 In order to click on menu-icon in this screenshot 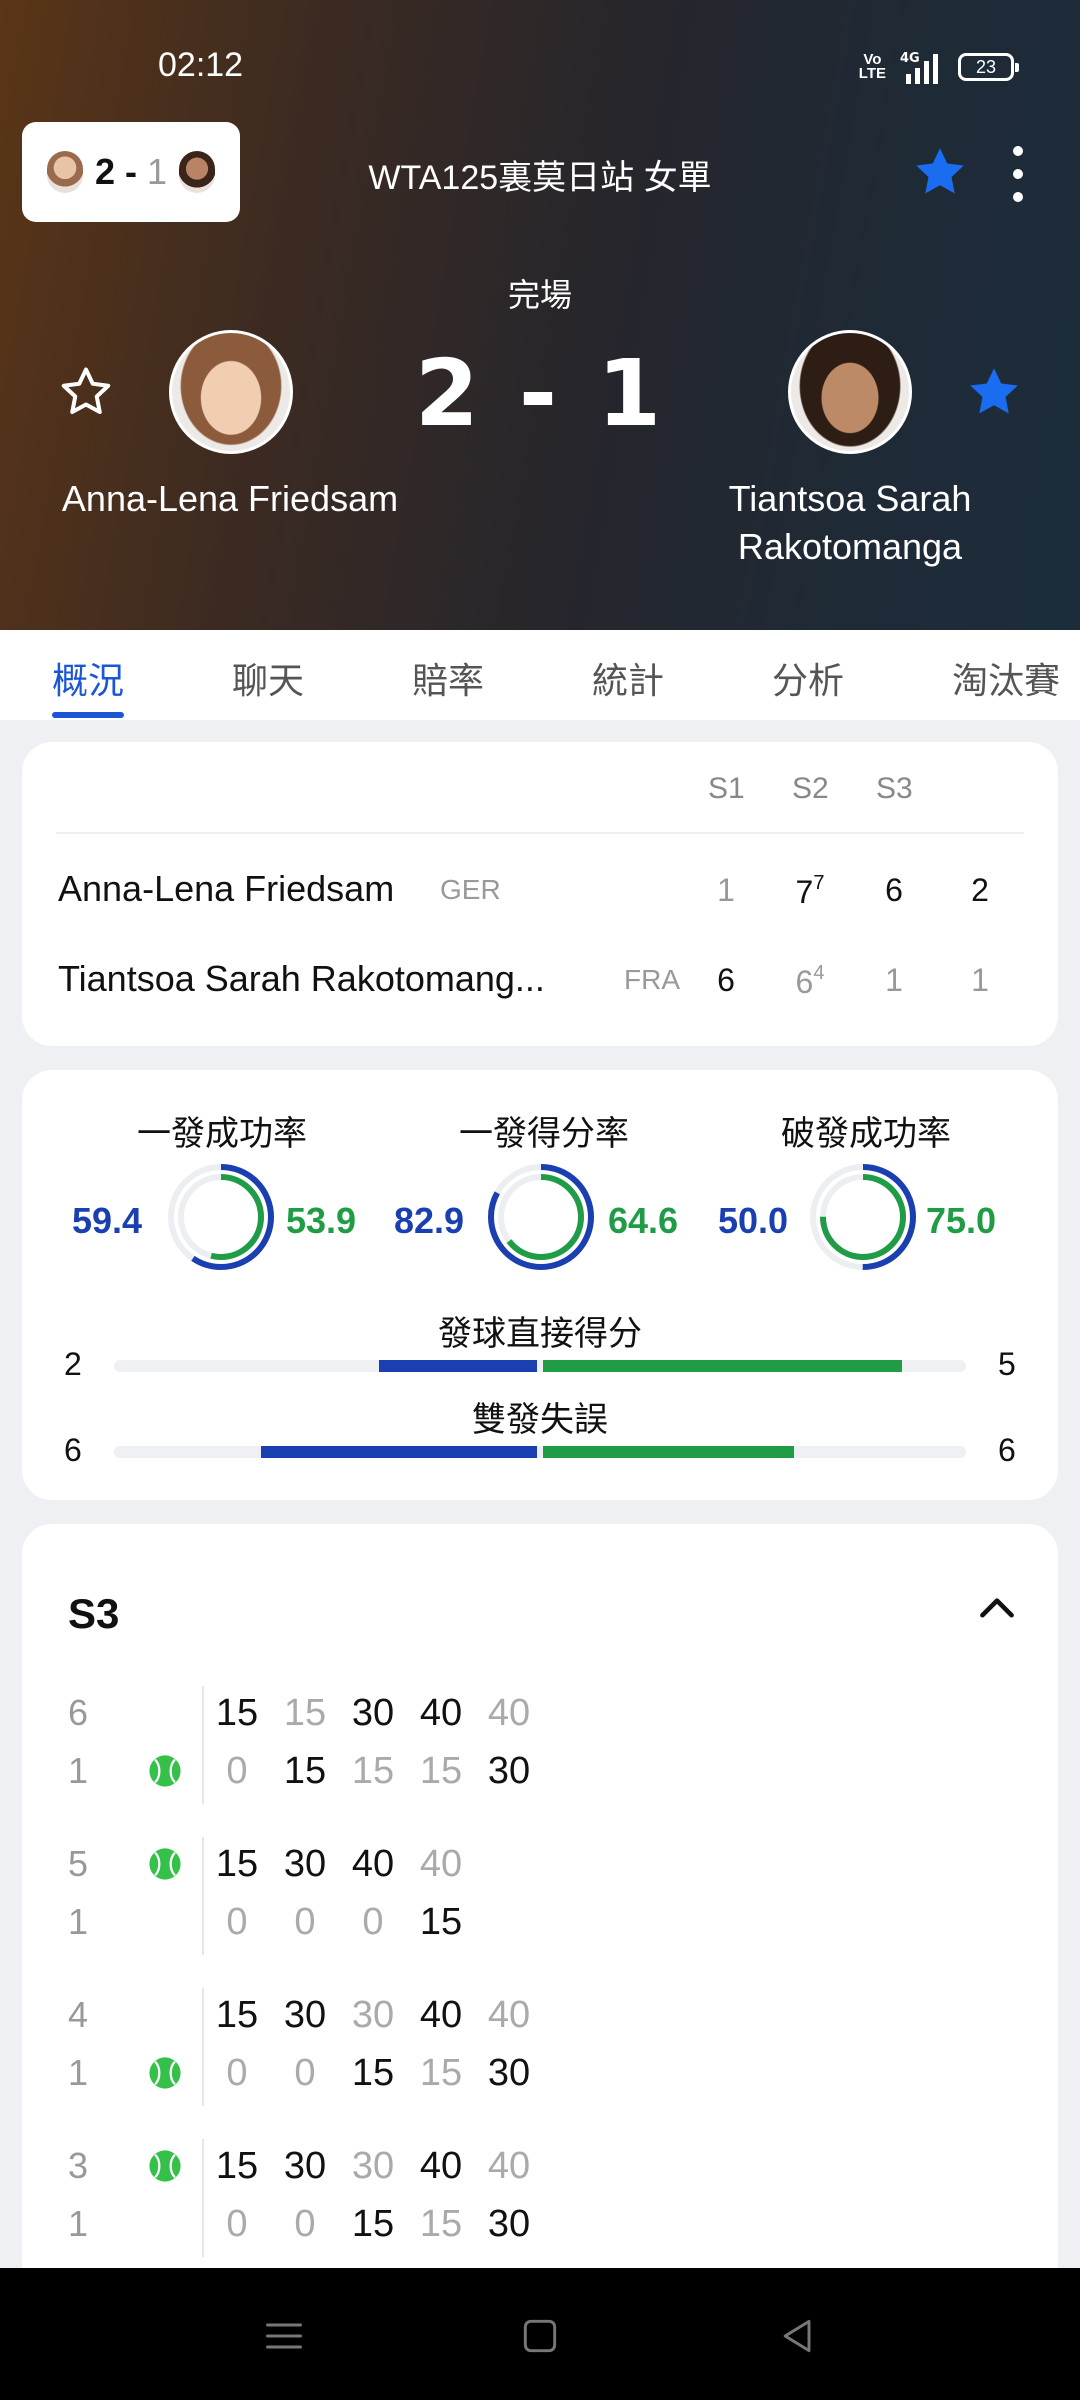, I will do `click(284, 2336)`.